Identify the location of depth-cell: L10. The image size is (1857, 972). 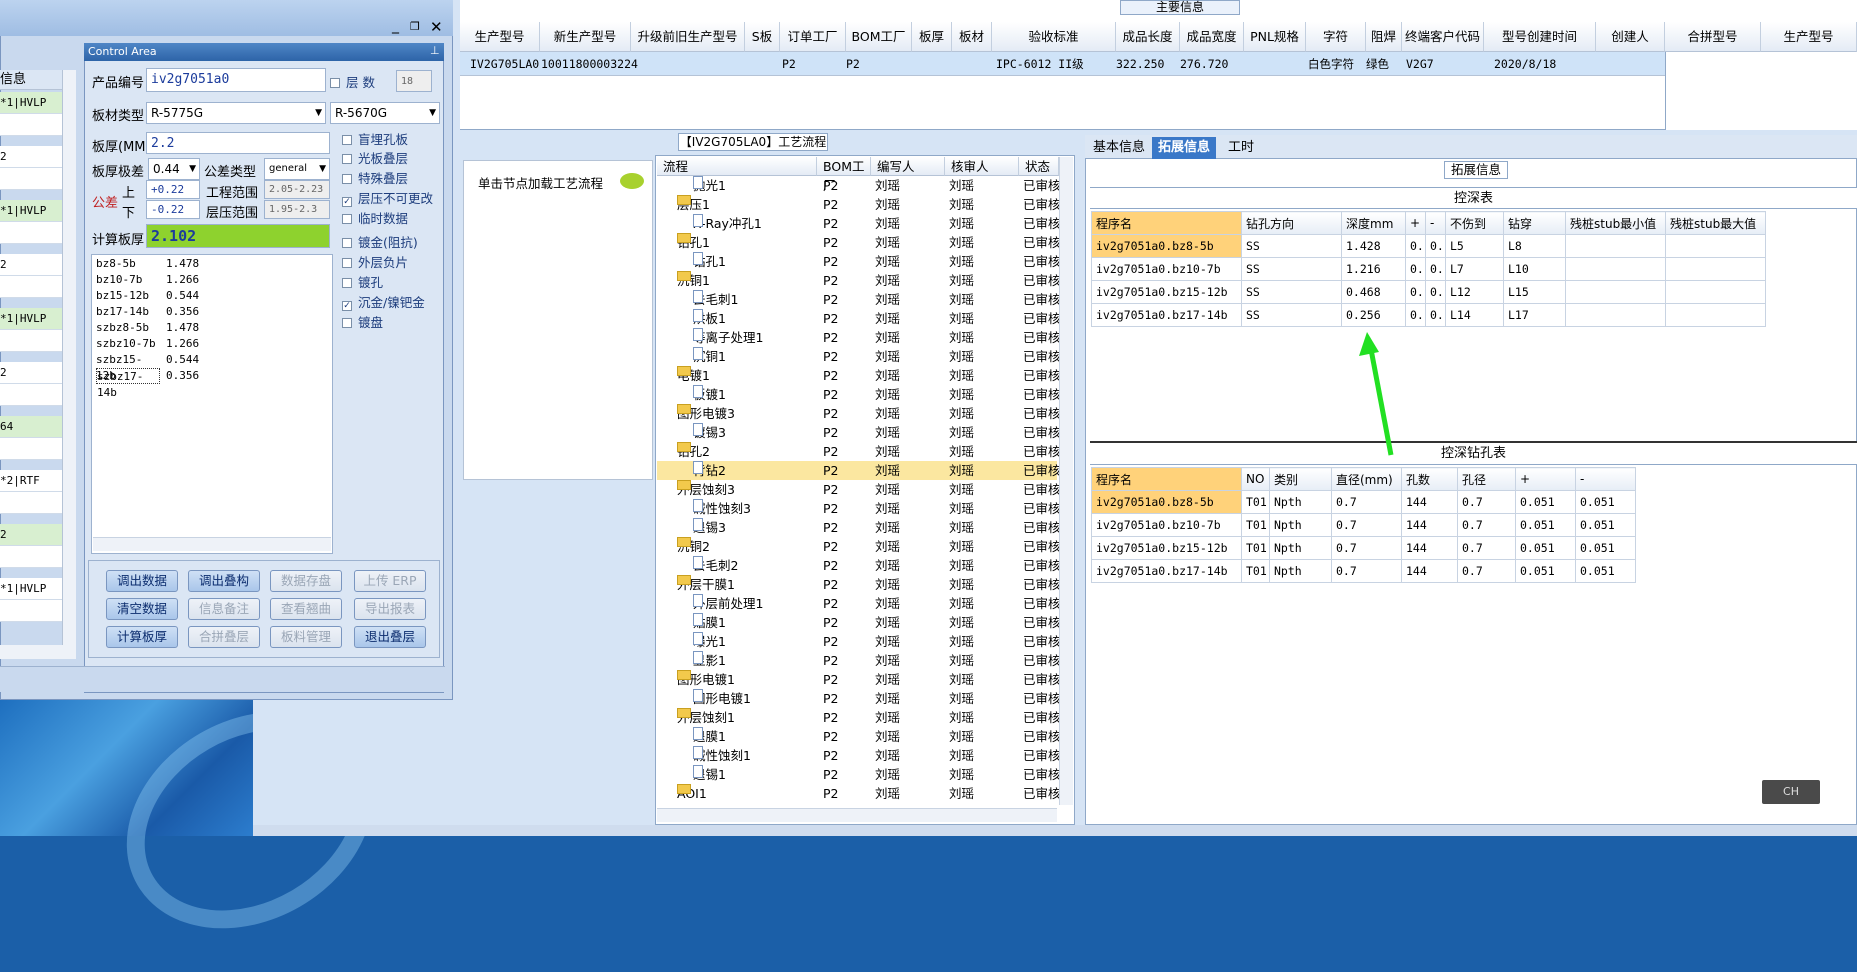
(1534, 269).